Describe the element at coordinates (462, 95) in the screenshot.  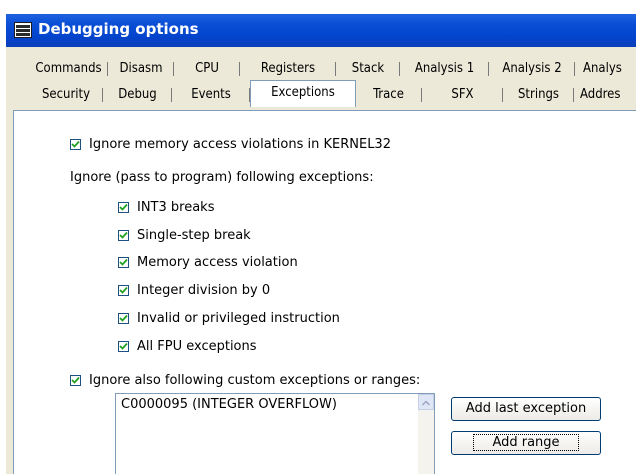
I see `tab-sfx: SFX` at that location.